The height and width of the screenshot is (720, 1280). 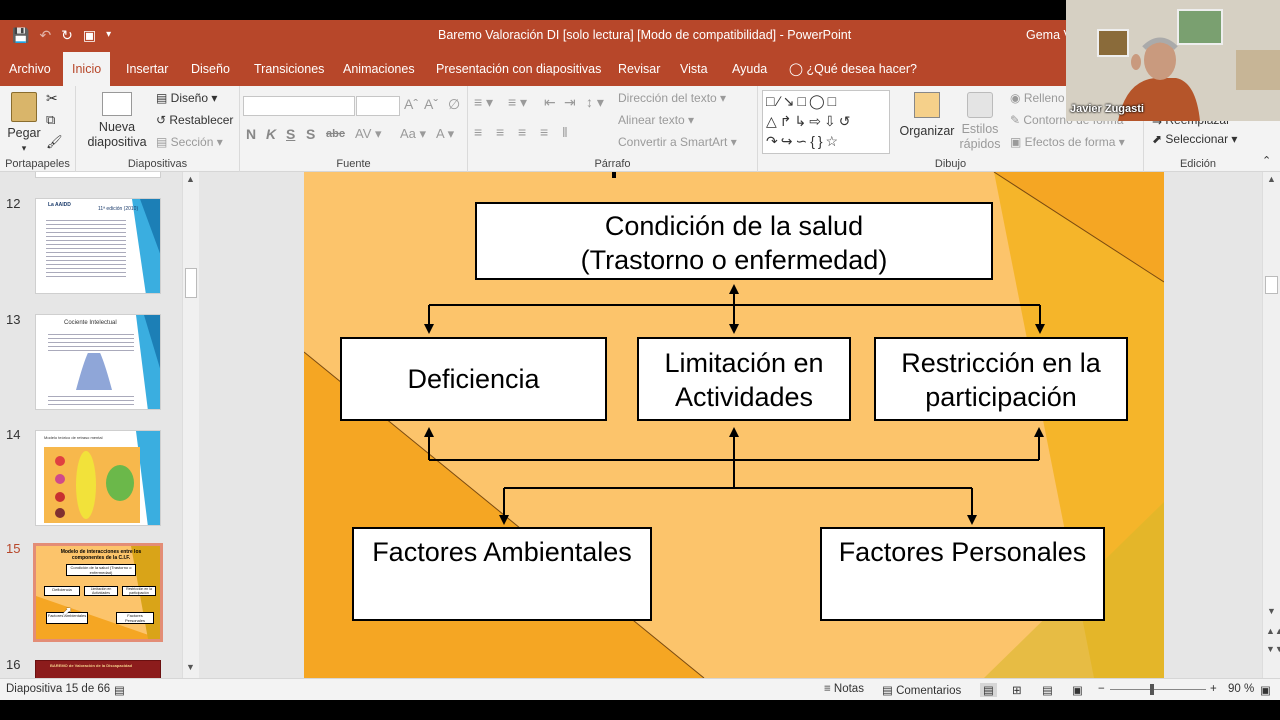 I want to click on align-center-icon: ≡, so click(x=500, y=132).